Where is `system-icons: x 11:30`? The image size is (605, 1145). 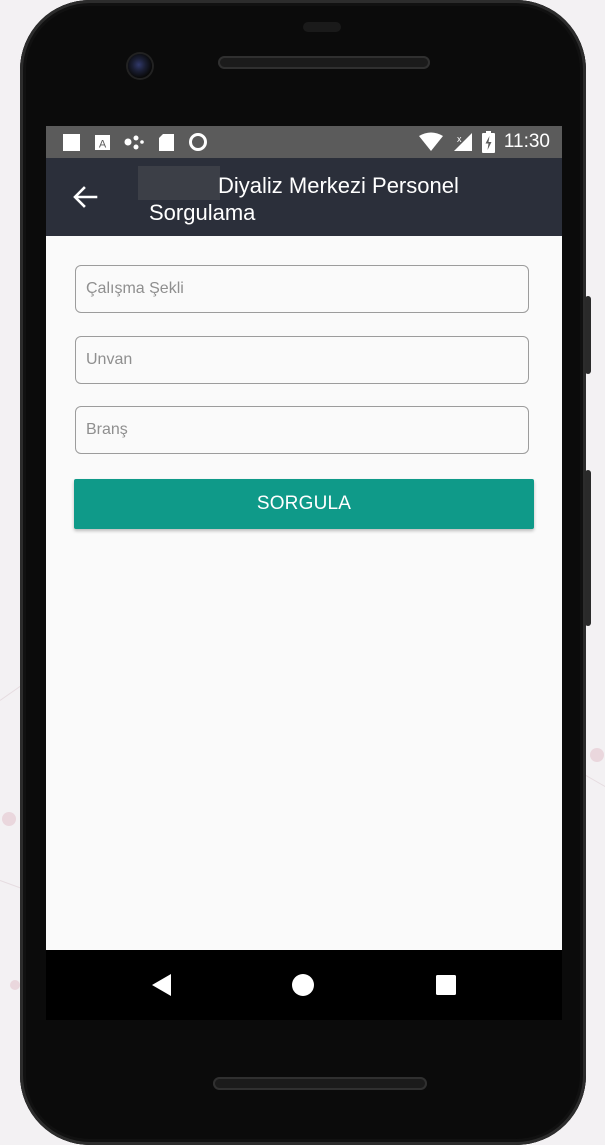
system-icons: x 11:30 is located at coordinates (490, 142).